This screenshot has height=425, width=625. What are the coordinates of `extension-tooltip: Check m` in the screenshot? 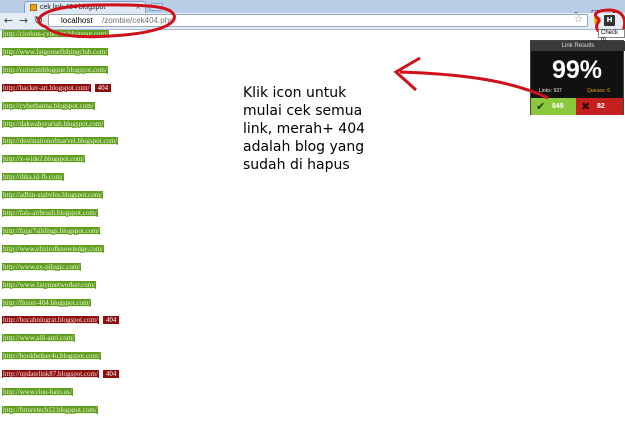 It's located at (611, 36).